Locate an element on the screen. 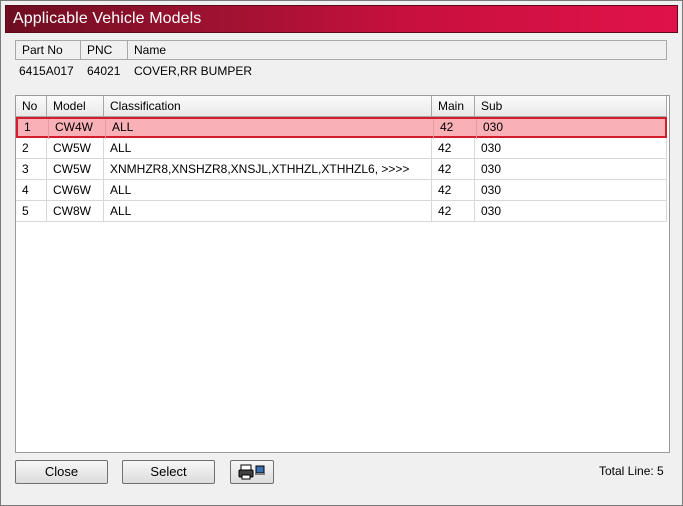 This screenshot has width=683, height=506. table-row: 2 CW5W ALL 42 030 is located at coordinates (341, 148).